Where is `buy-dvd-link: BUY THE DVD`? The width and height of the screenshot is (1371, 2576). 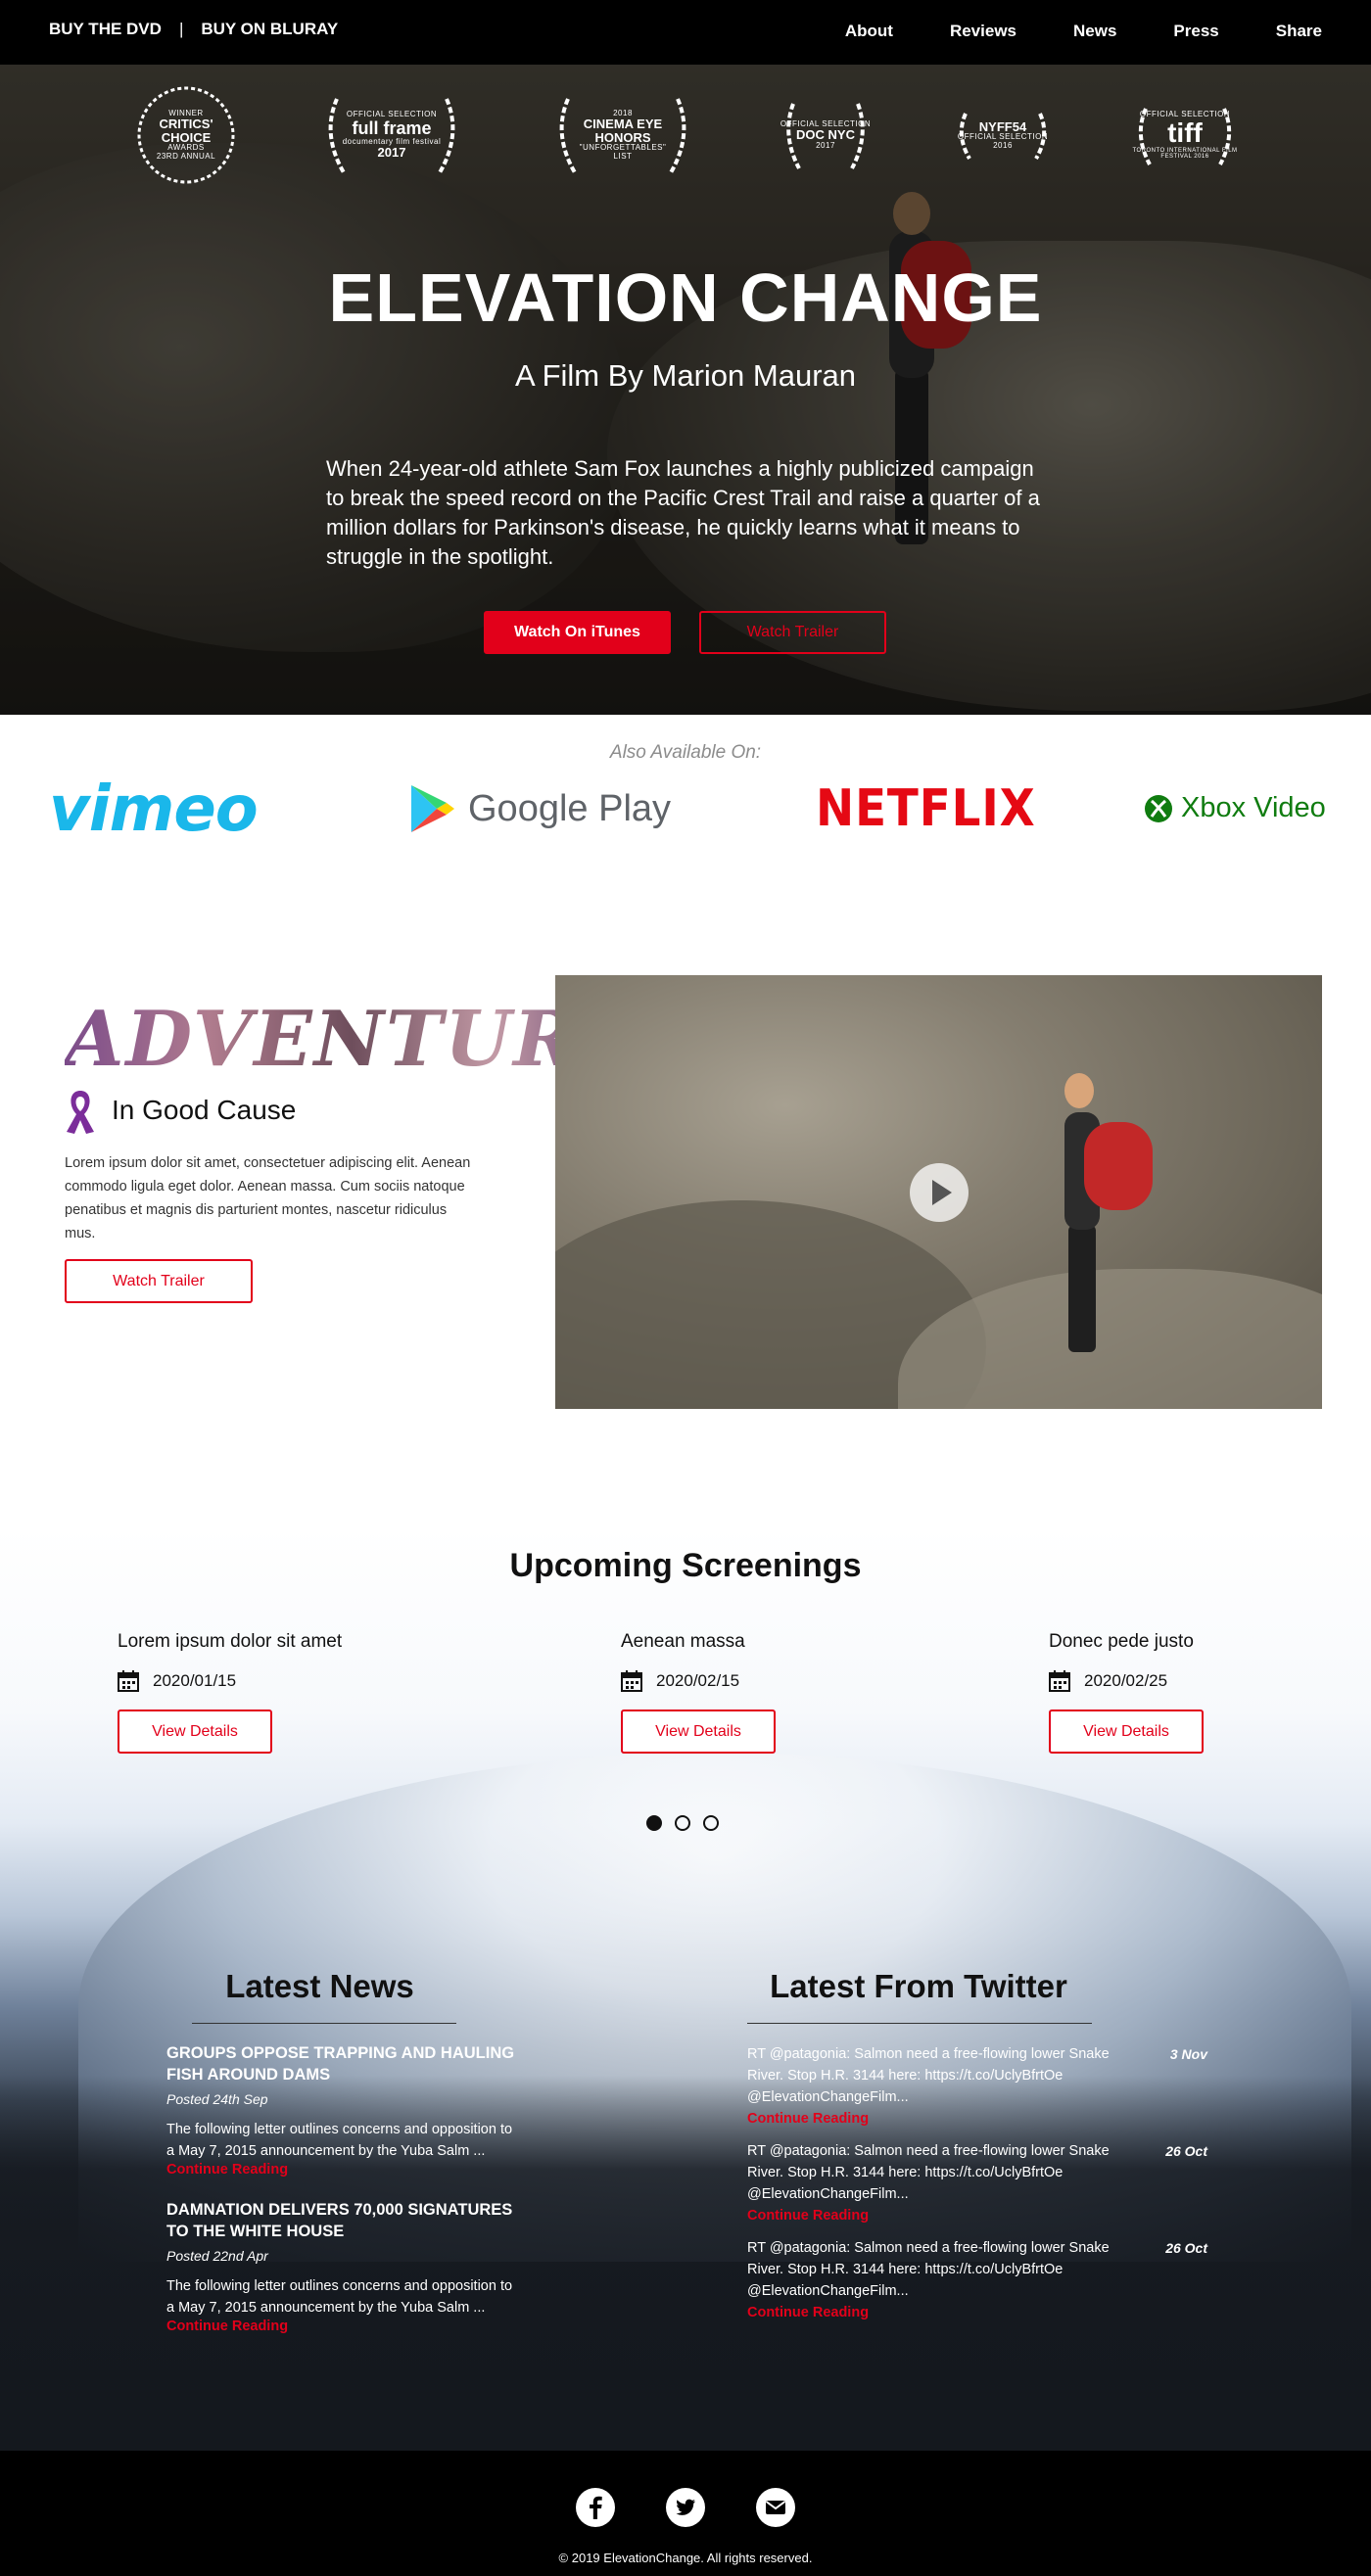 buy-dvd-link: BUY THE DVD is located at coordinates (106, 29).